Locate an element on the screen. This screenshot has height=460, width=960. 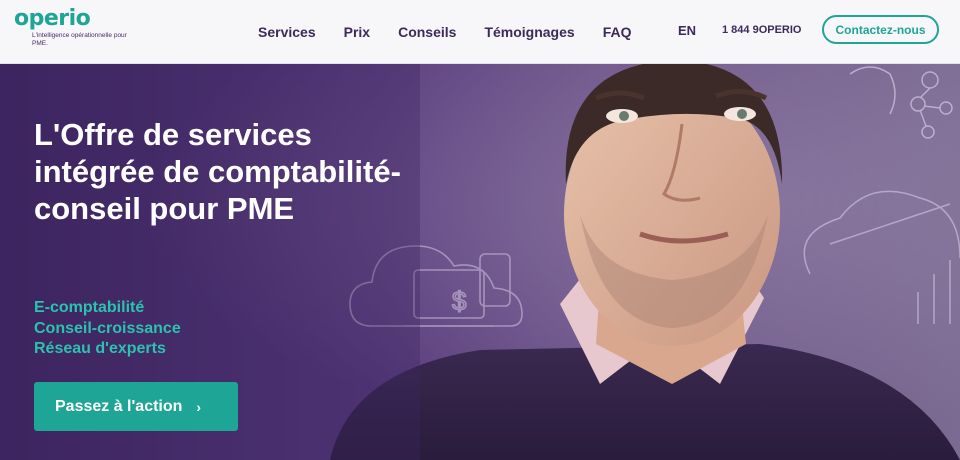
cta-label: Passez à l'action is located at coordinates (119, 406).